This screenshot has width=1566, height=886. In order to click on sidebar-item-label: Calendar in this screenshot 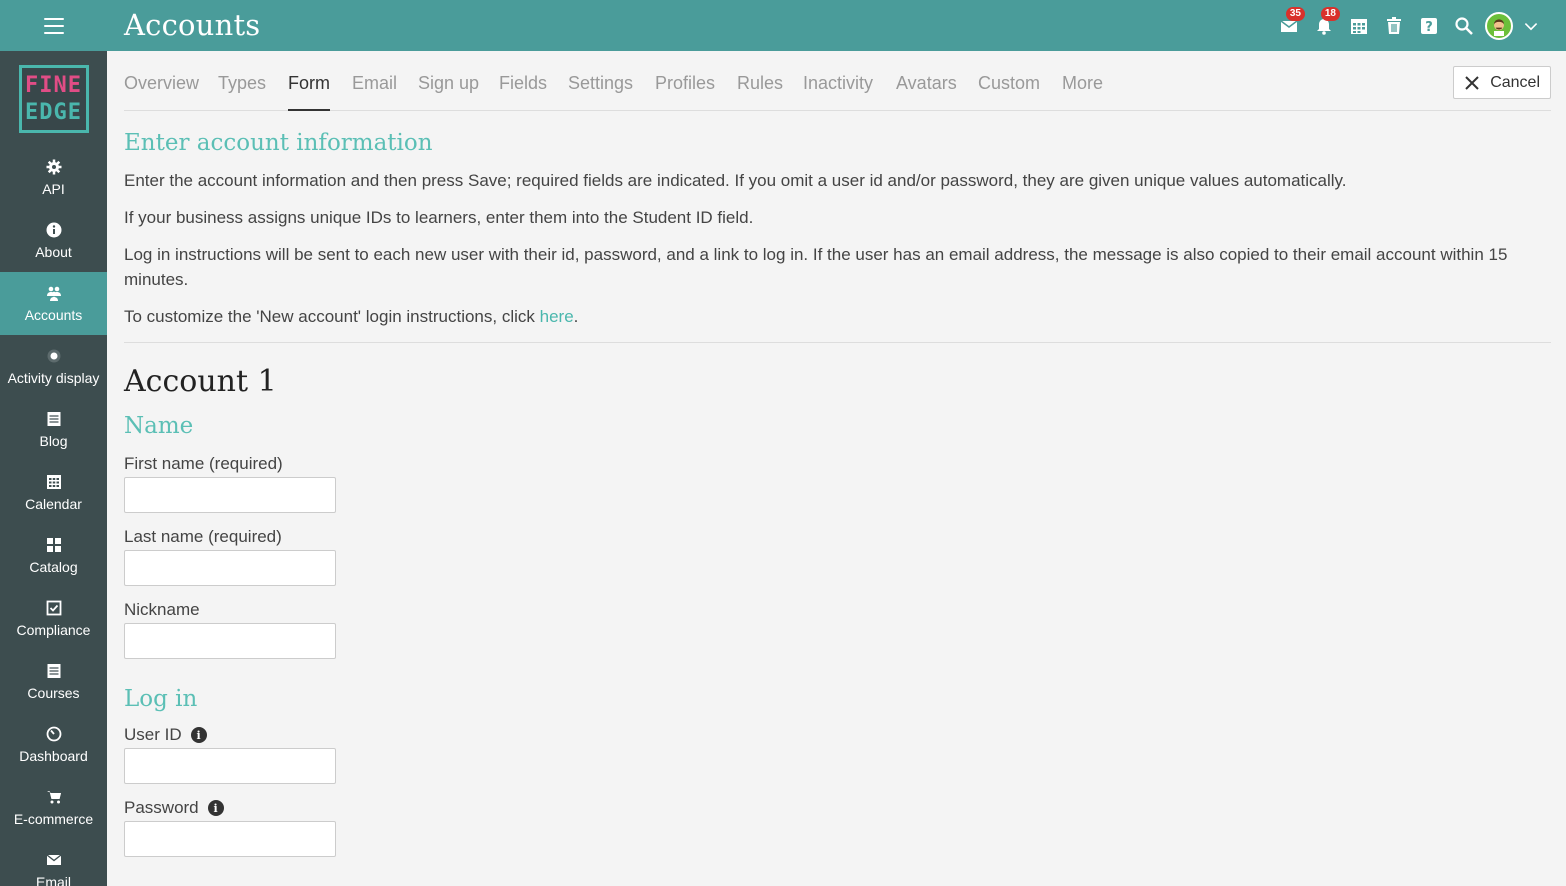, I will do `click(53, 503)`.